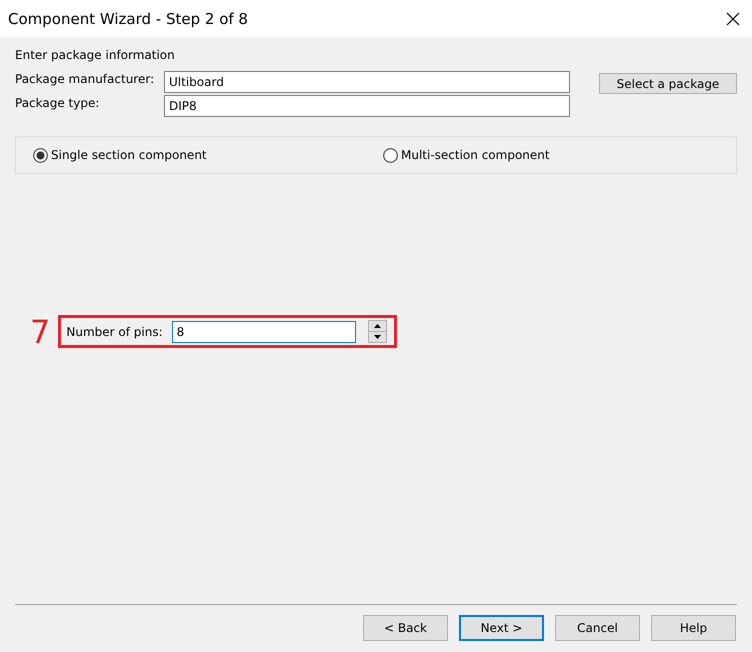  Describe the element at coordinates (85, 78) in the screenshot. I see `field-label: Package manufacturer:` at that location.